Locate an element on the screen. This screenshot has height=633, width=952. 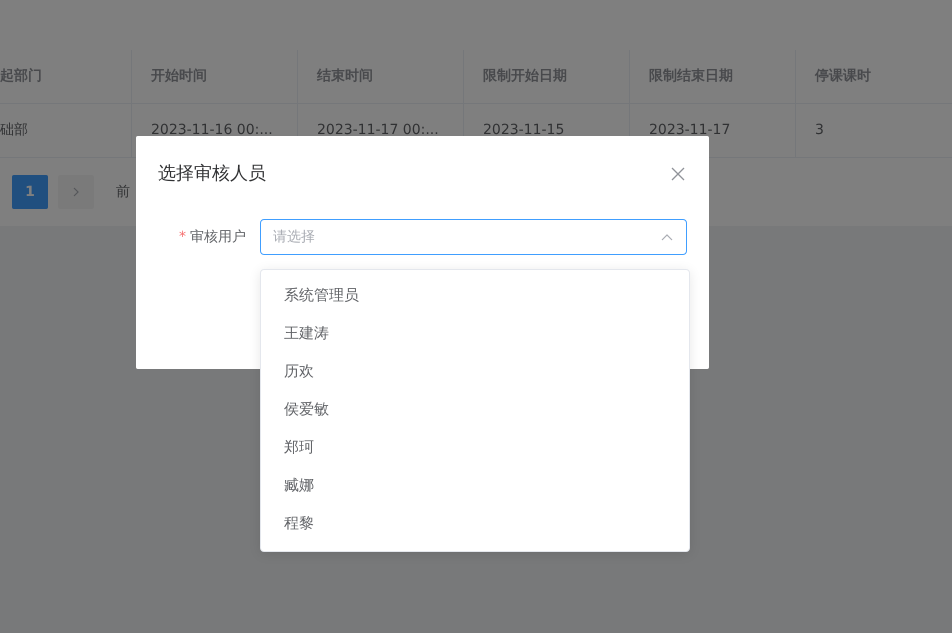
dialog-title: 选择审核人员 is located at coordinates (212, 174).